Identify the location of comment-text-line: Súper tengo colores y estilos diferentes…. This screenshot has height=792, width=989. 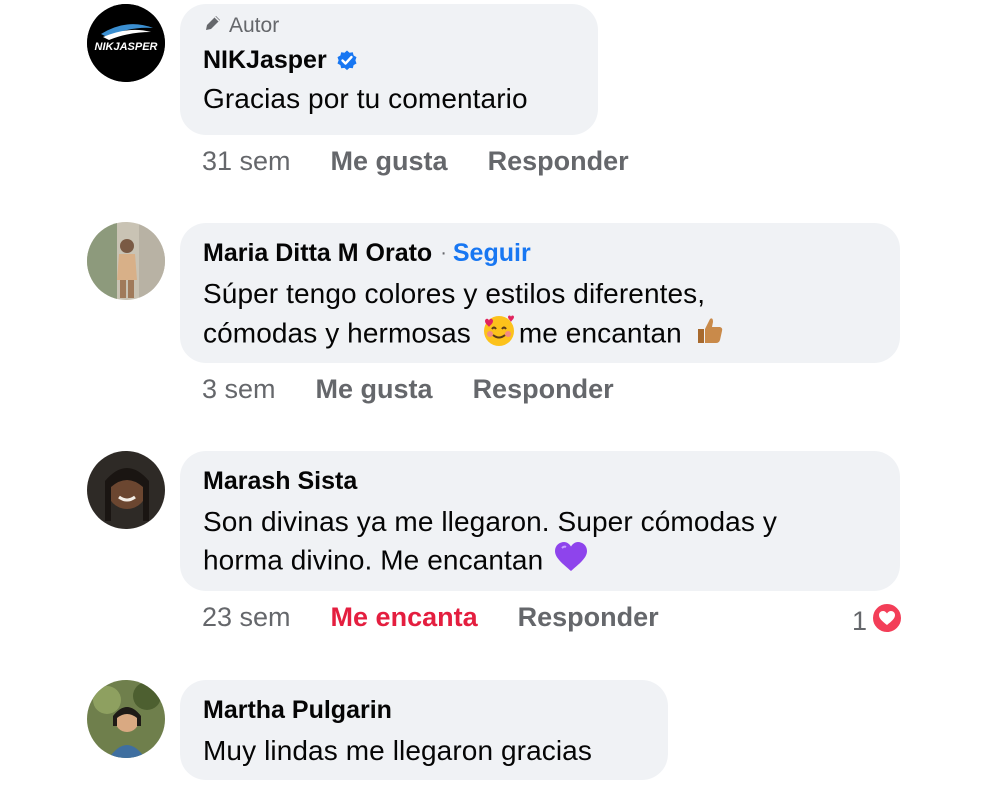
(454, 293).